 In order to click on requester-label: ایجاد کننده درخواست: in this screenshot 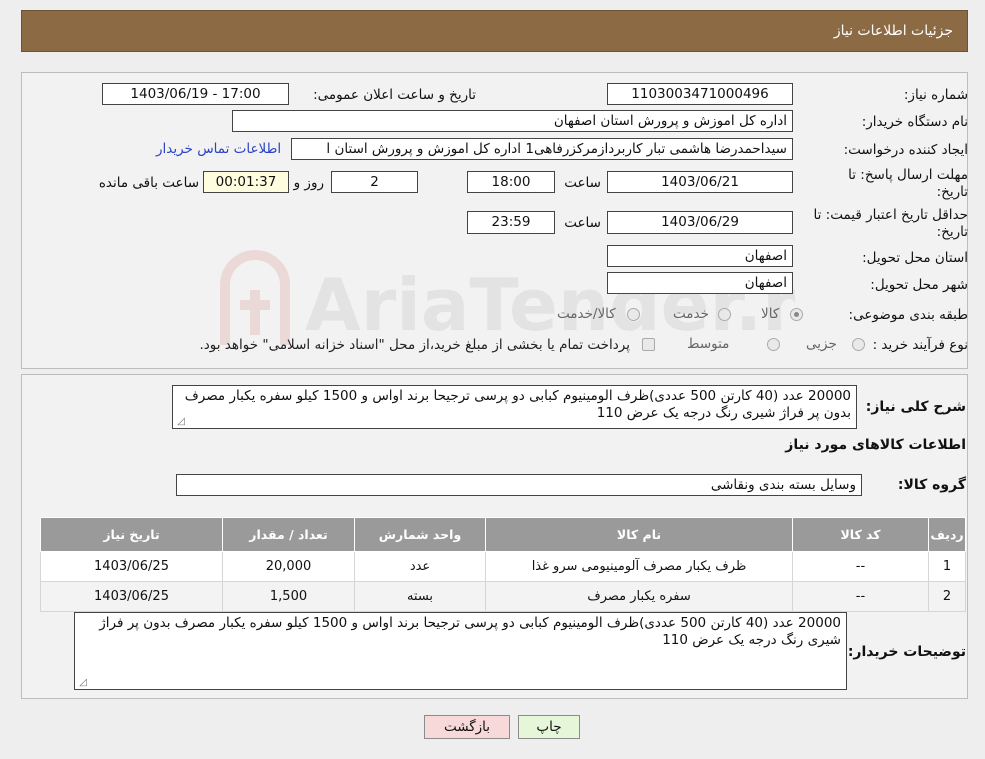, I will do `click(905, 150)`.